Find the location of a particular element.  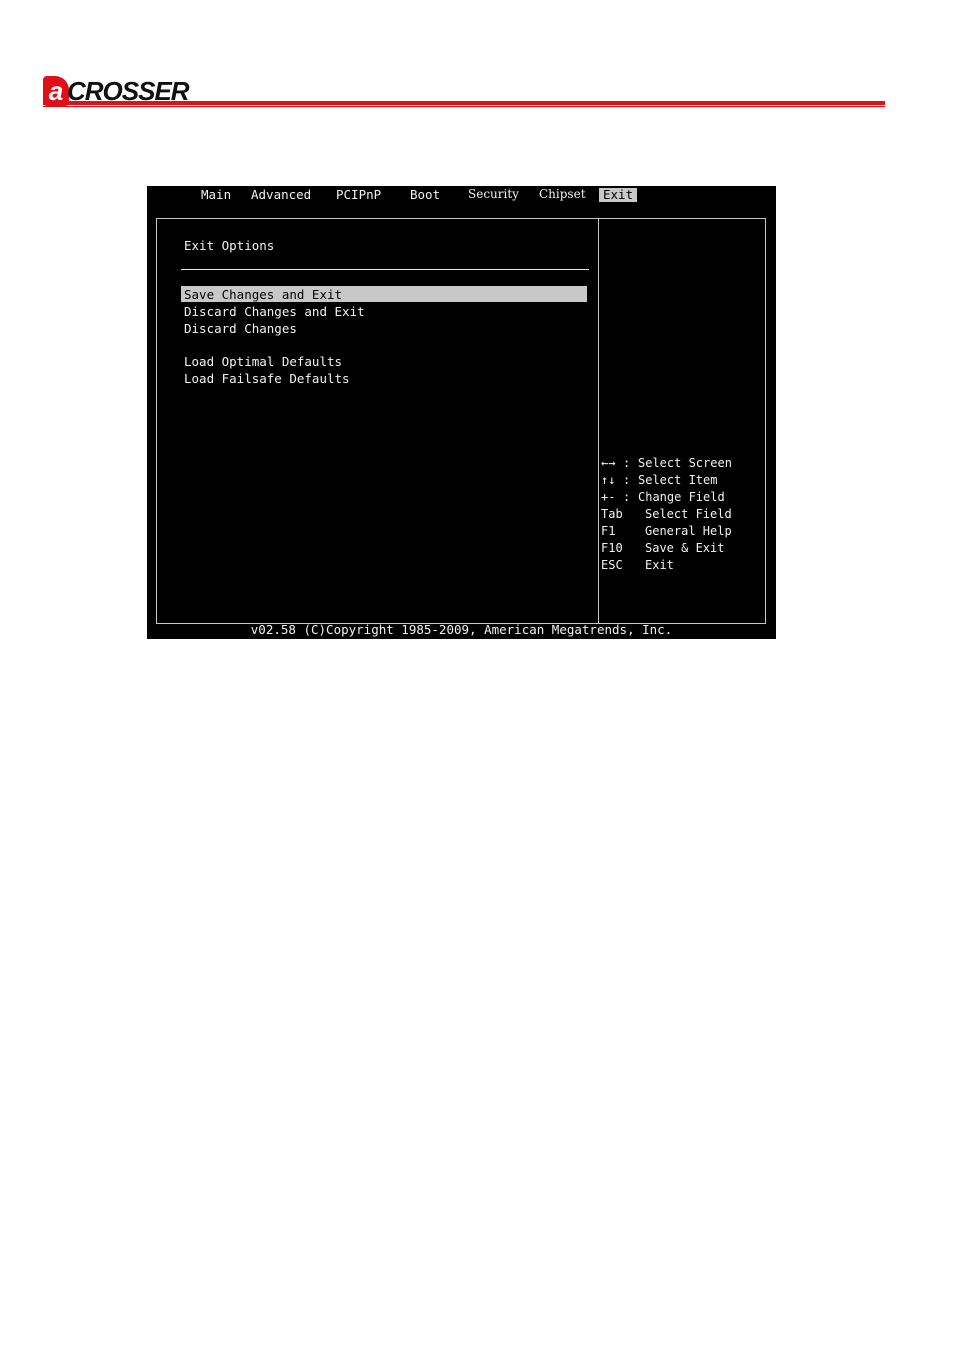

header-rule-thin is located at coordinates (464, 106).